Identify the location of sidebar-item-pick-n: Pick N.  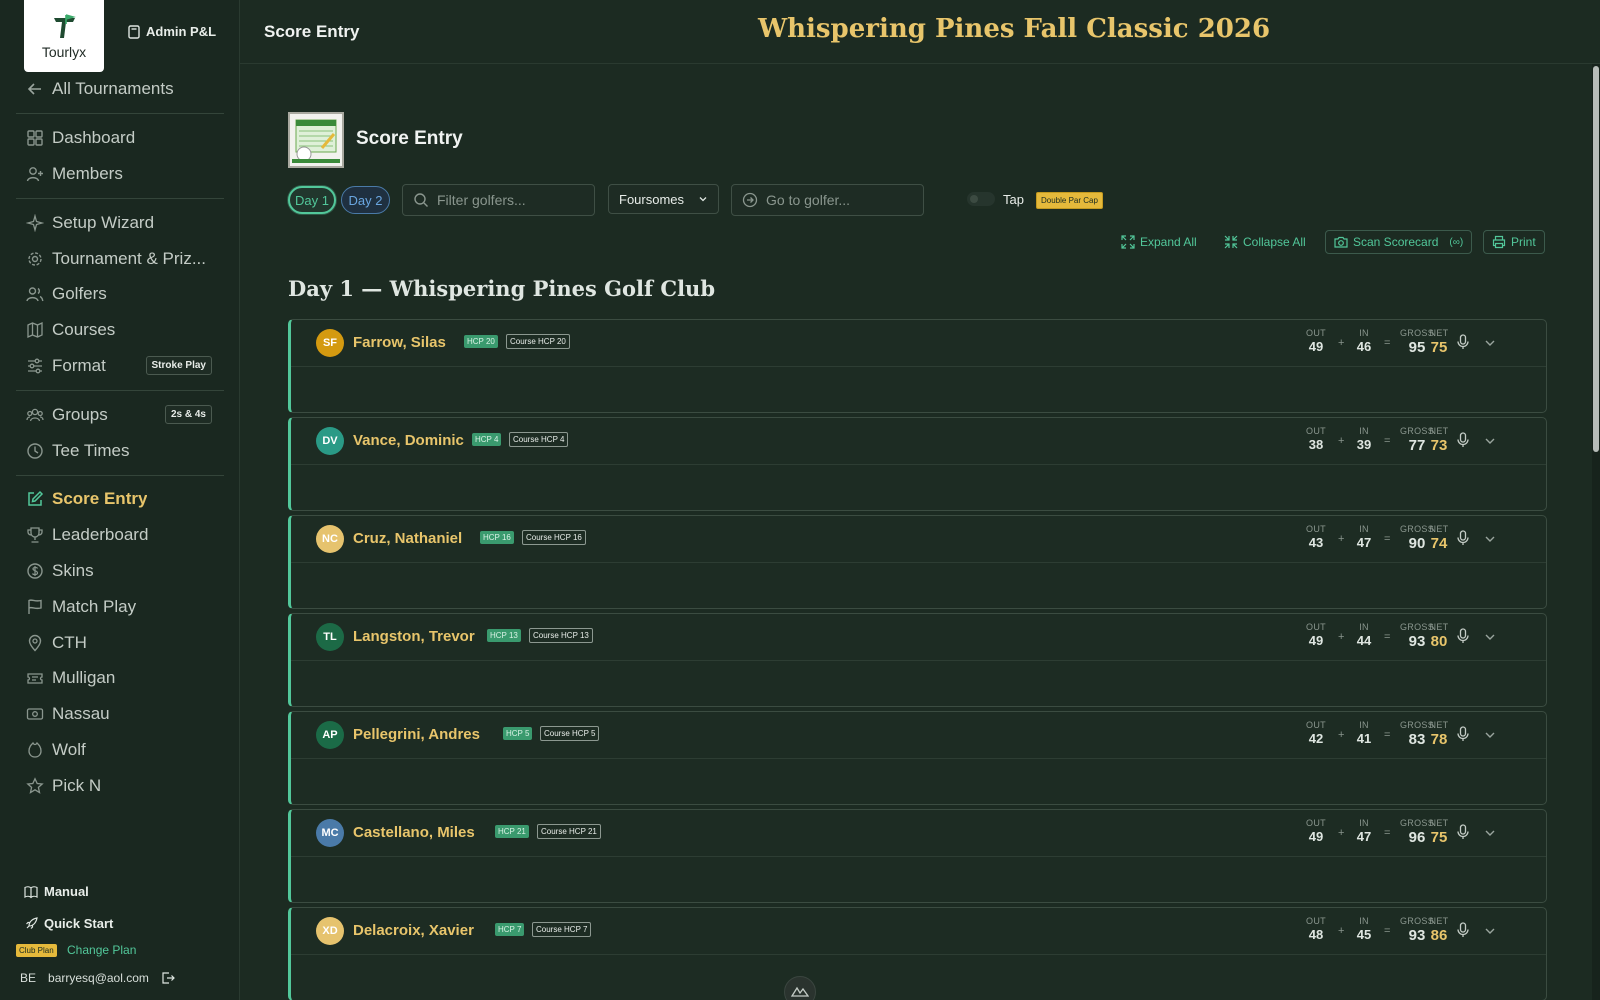
(121, 786).